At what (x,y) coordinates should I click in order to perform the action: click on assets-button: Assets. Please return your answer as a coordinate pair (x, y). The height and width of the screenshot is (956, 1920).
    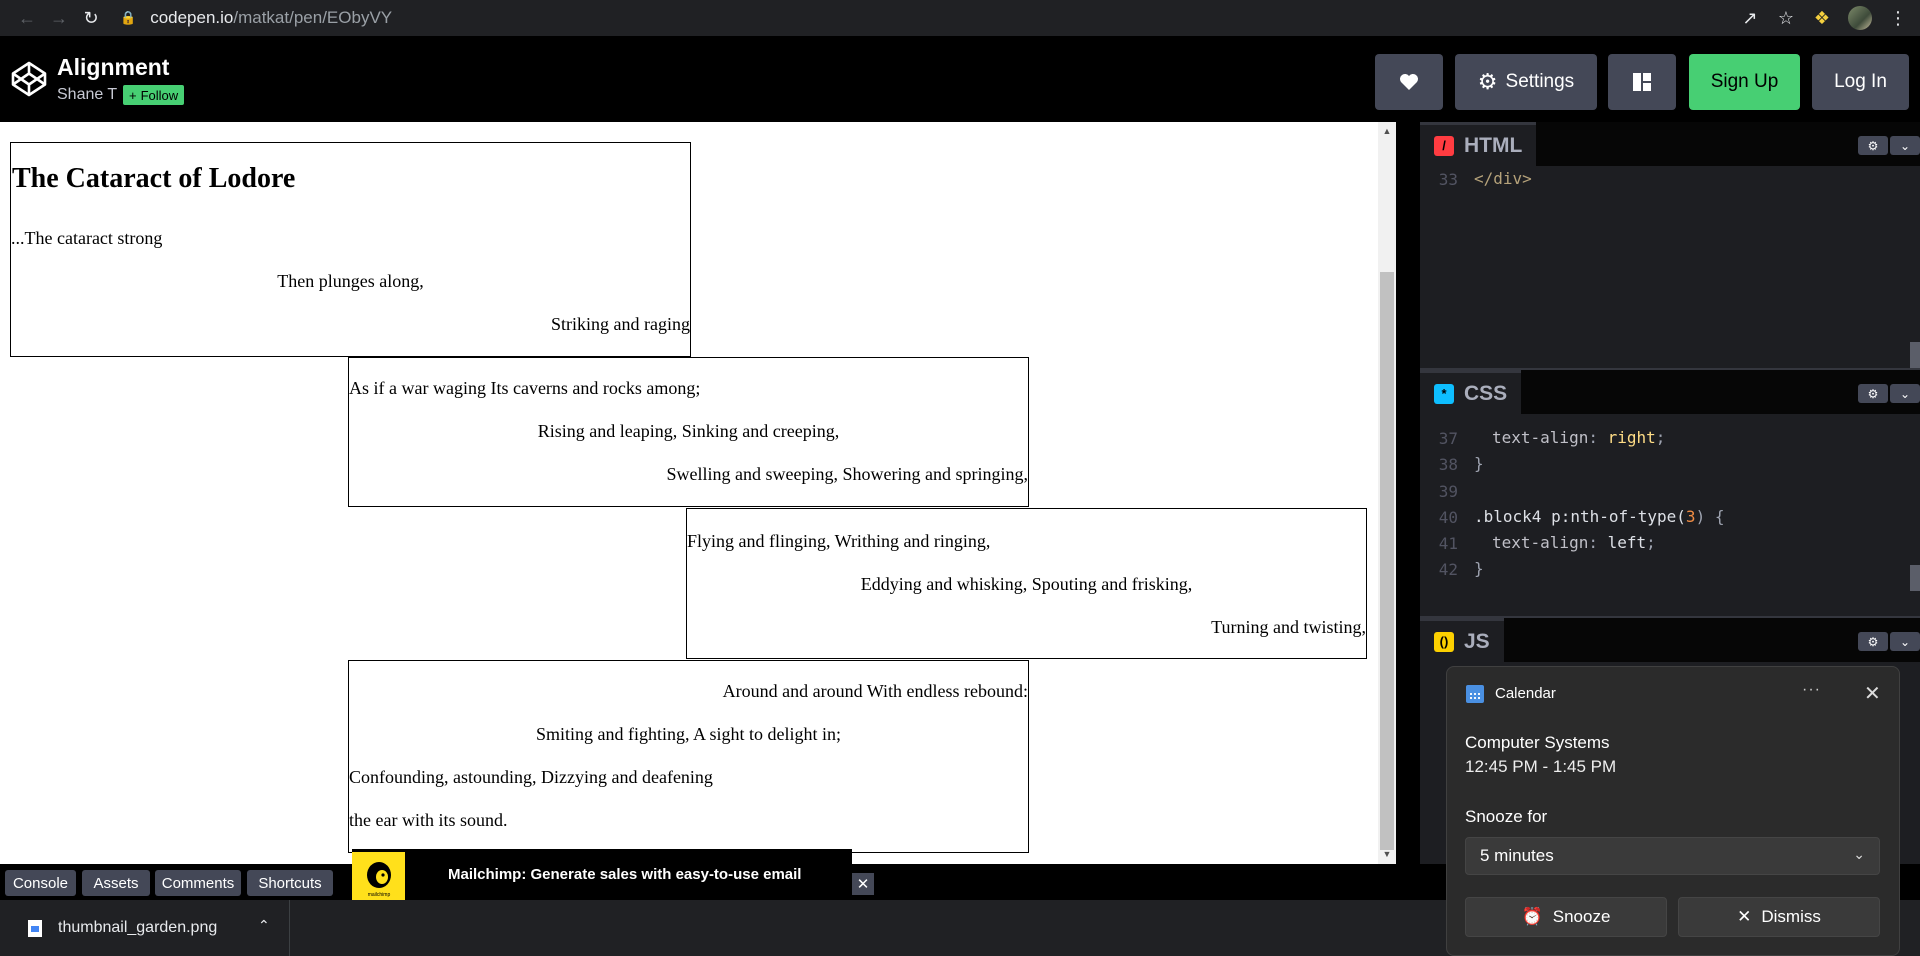
    Looking at the image, I should click on (116, 883).